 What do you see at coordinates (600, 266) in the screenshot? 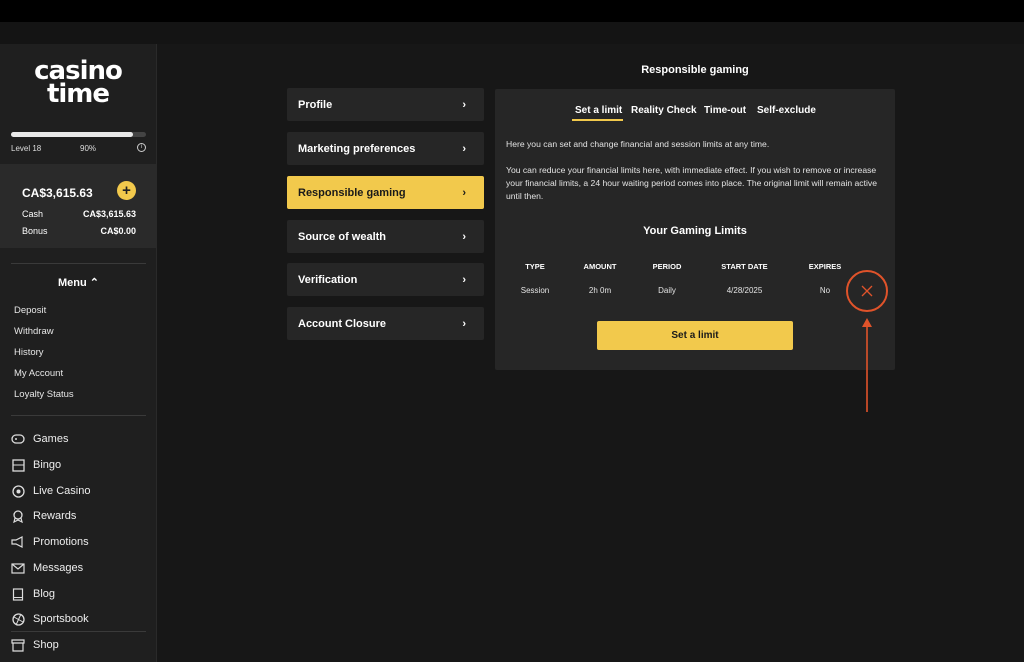
I see `column-header: AMOUNT` at bounding box center [600, 266].